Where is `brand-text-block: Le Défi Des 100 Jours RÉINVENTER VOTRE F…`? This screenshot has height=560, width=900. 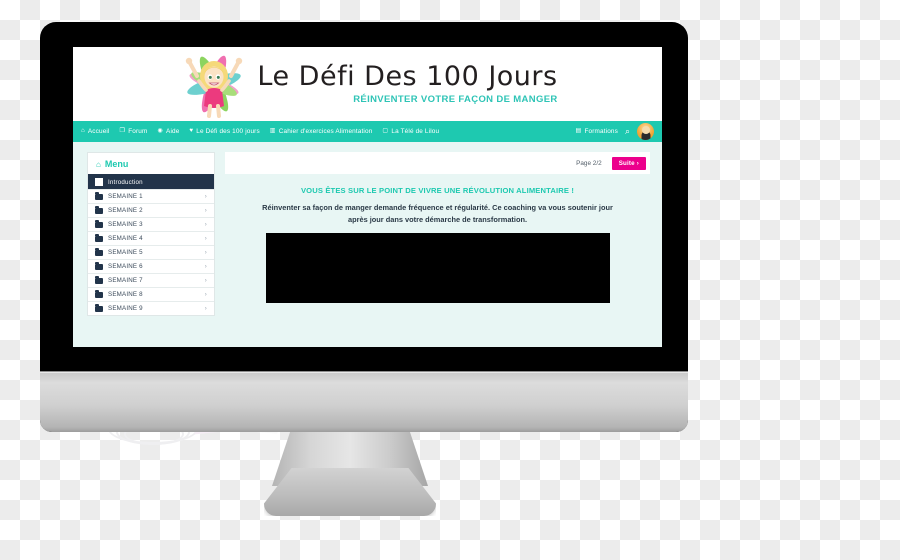
brand-text-block: Le Défi Des 100 Jours RÉINVENTER VOTRE F… is located at coordinates (407, 83).